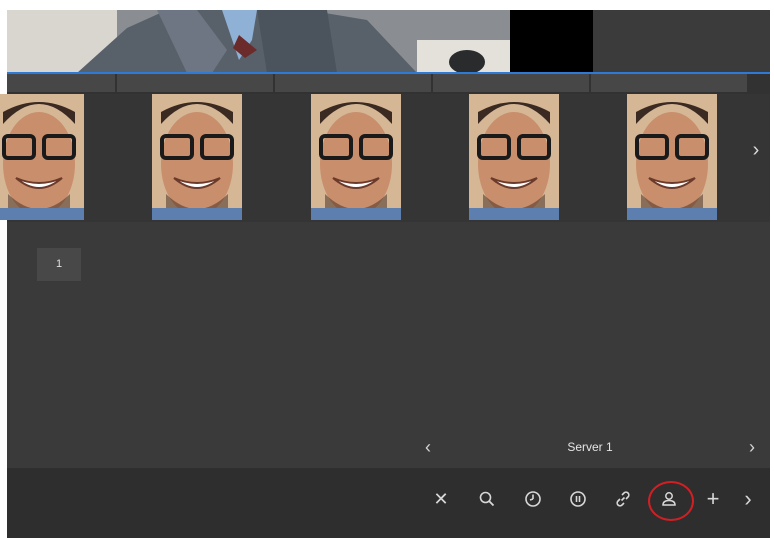  I want to click on pause-icon, so click(578, 499).